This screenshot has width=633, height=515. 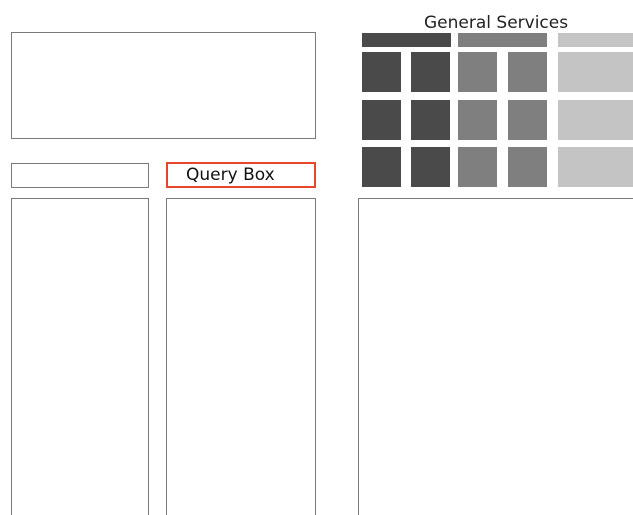 I want to click on services-header-bar-dark, so click(x=406, y=40).